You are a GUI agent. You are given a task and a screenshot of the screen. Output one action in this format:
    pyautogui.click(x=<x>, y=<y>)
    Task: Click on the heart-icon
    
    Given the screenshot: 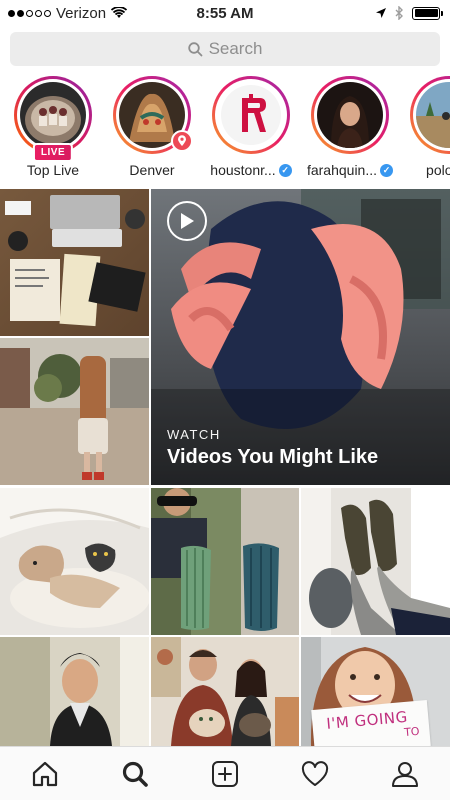 What is the action you would take?
    pyautogui.click(x=315, y=773)
    